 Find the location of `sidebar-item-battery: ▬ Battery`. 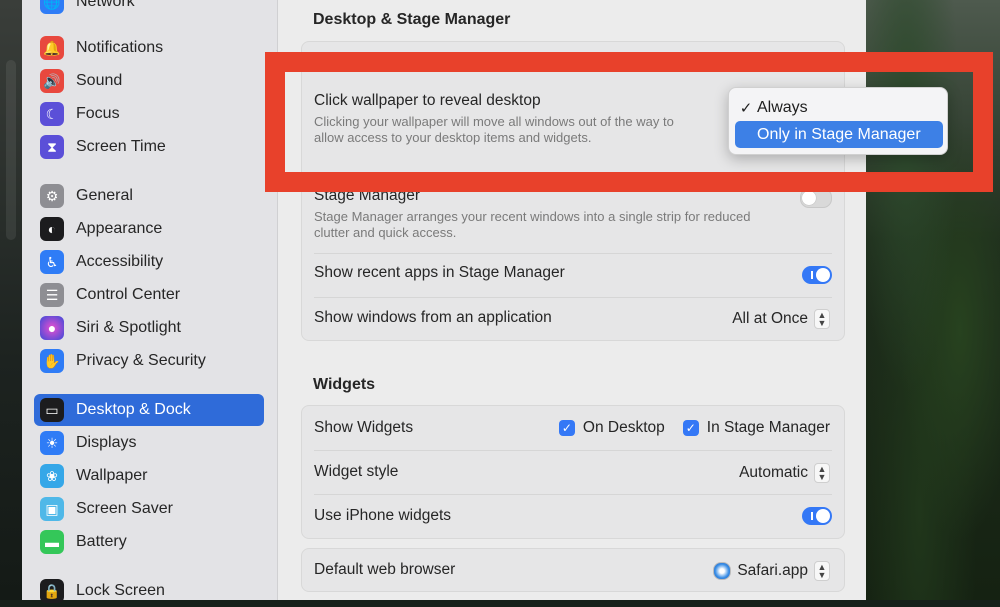

sidebar-item-battery: ▬ Battery is located at coordinates (149, 542).